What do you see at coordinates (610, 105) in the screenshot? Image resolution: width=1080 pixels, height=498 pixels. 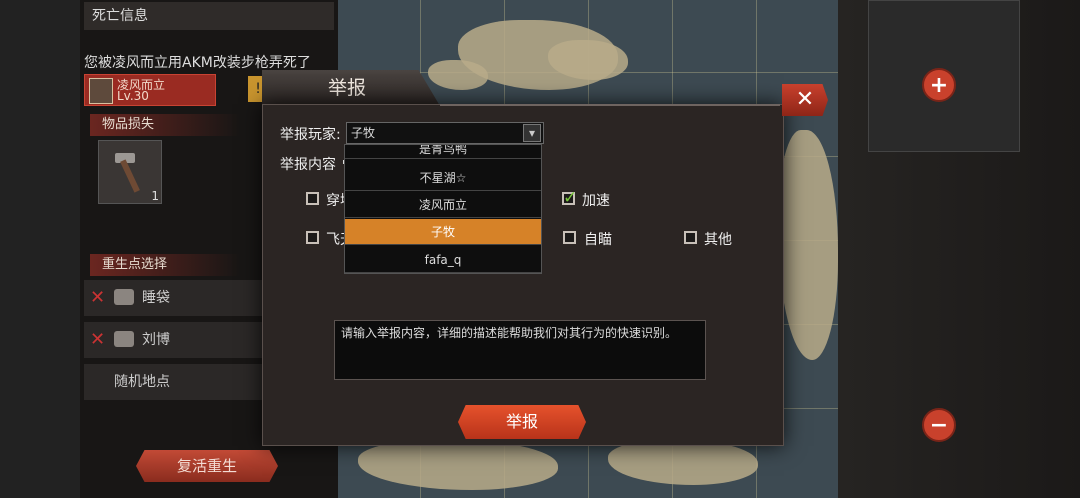 I see `dialog-top-border` at bounding box center [610, 105].